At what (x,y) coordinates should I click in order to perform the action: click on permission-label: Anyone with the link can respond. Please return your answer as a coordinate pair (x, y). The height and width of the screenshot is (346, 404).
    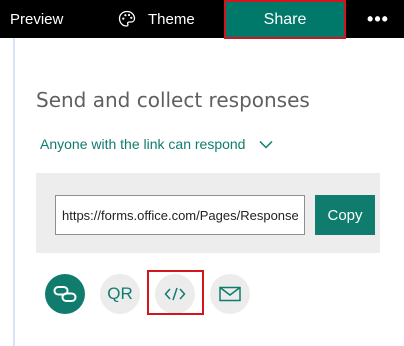
    Looking at the image, I should click on (143, 144).